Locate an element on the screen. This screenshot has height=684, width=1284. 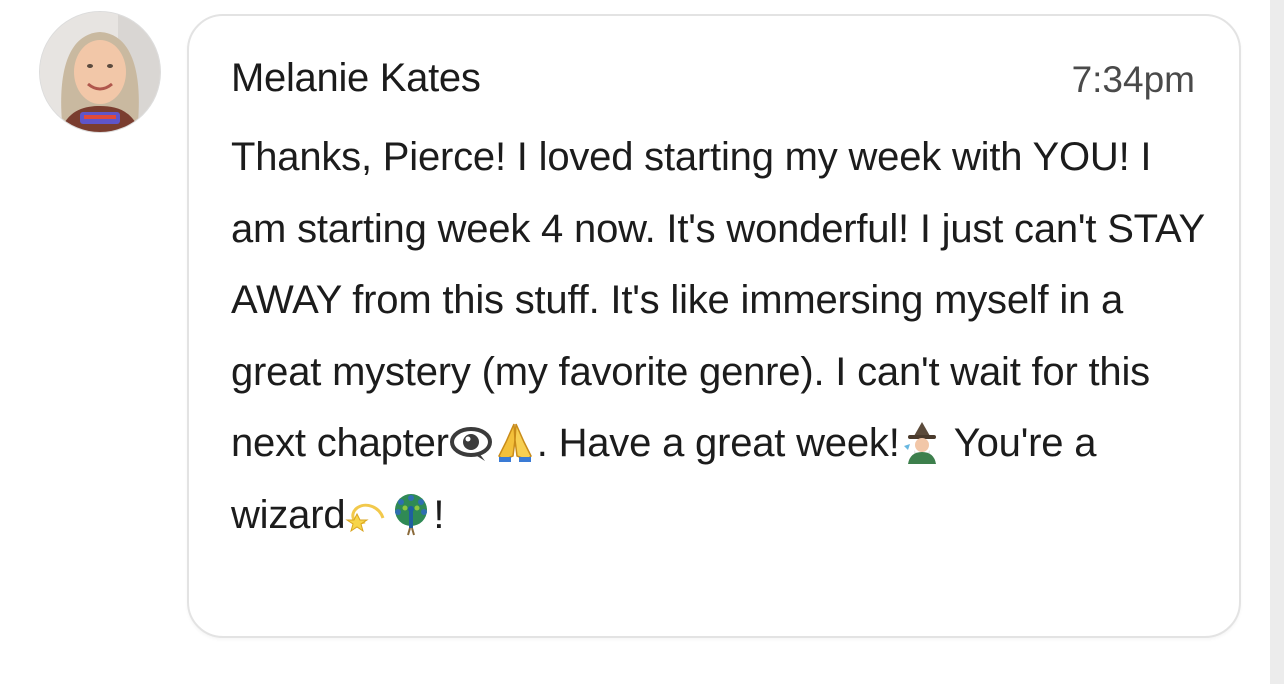
avatar-photo is located at coordinates (100, 72).